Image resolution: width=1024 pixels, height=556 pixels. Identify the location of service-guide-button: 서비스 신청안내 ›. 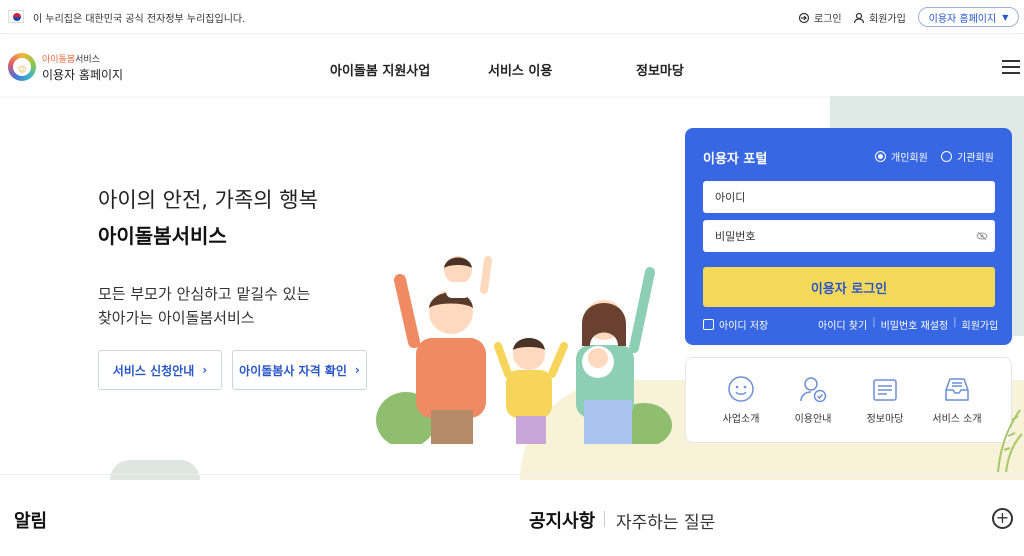
(160, 370).